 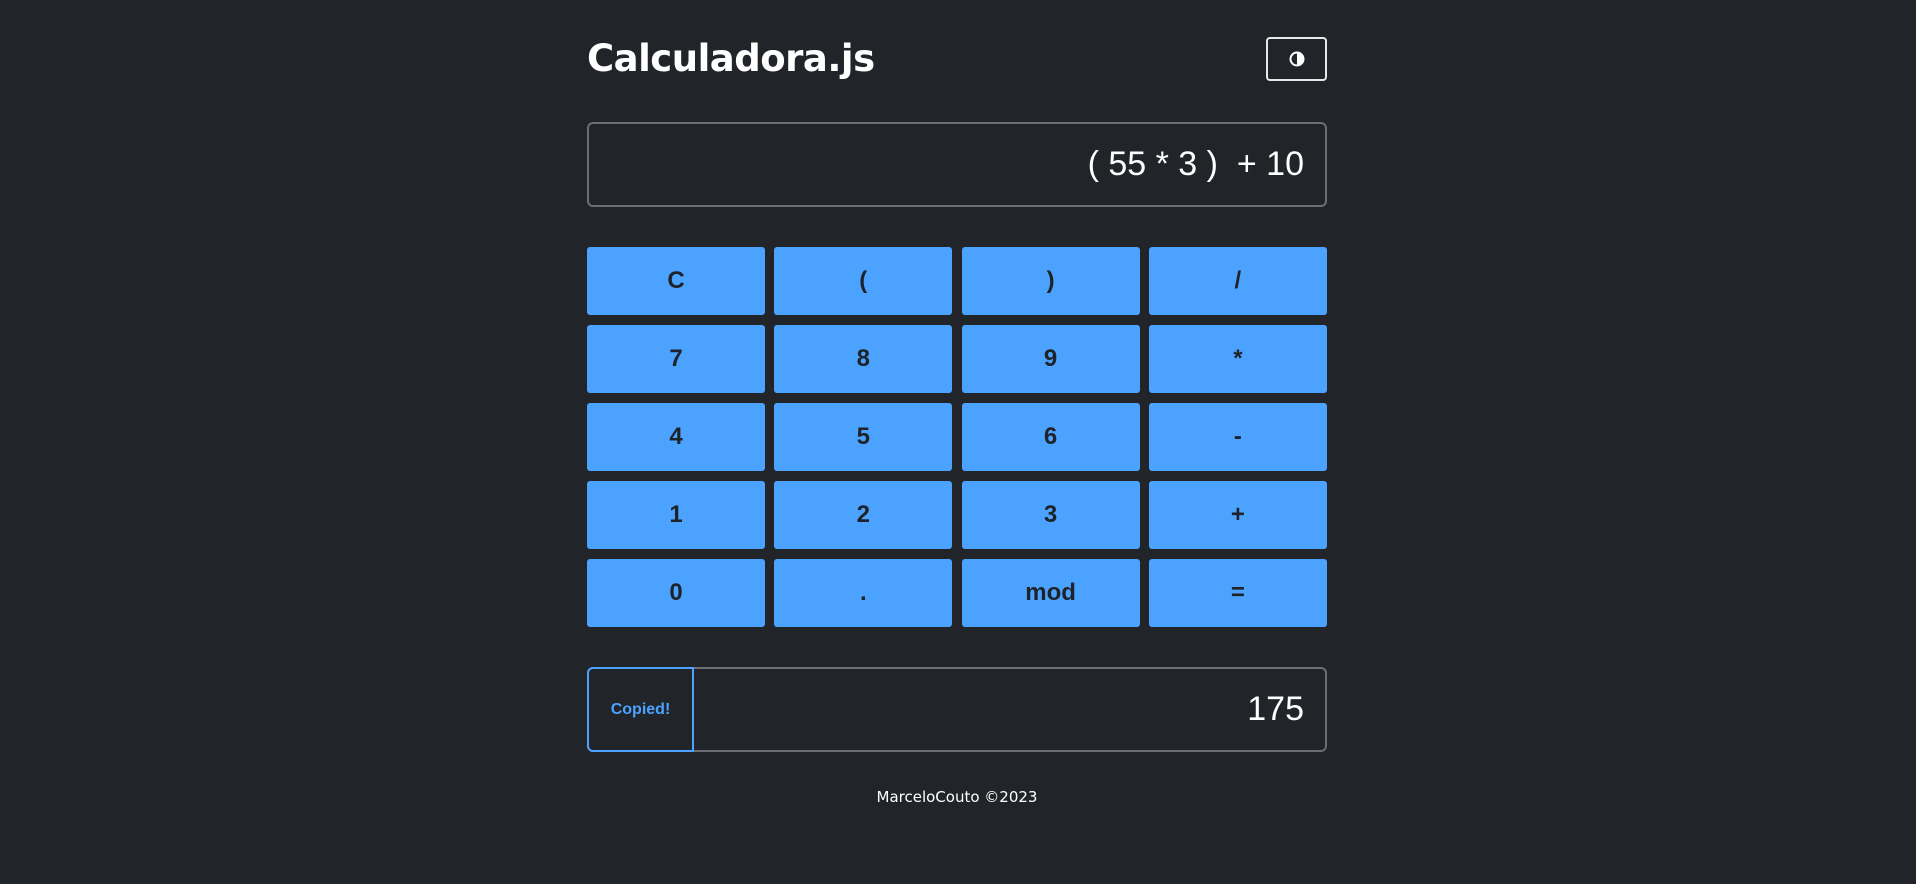 What do you see at coordinates (1237, 515) in the screenshot?
I see `add-button: +` at bounding box center [1237, 515].